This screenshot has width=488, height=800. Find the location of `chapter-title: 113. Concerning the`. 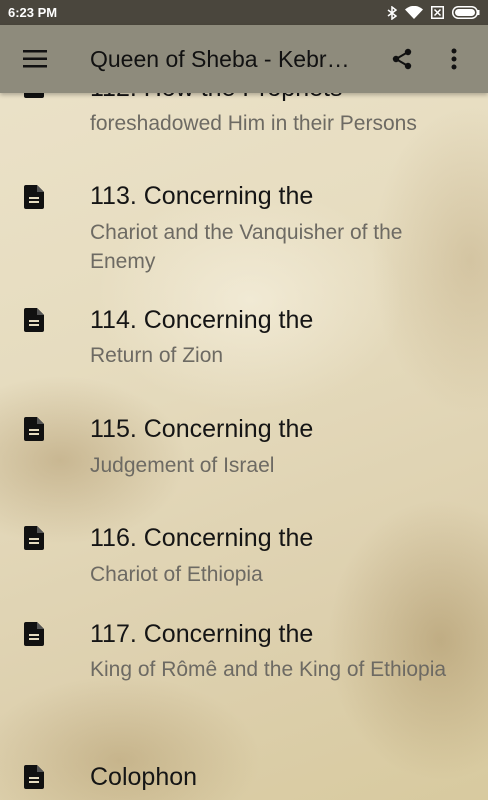

chapter-title: 113. Concerning the is located at coordinates (202, 196).